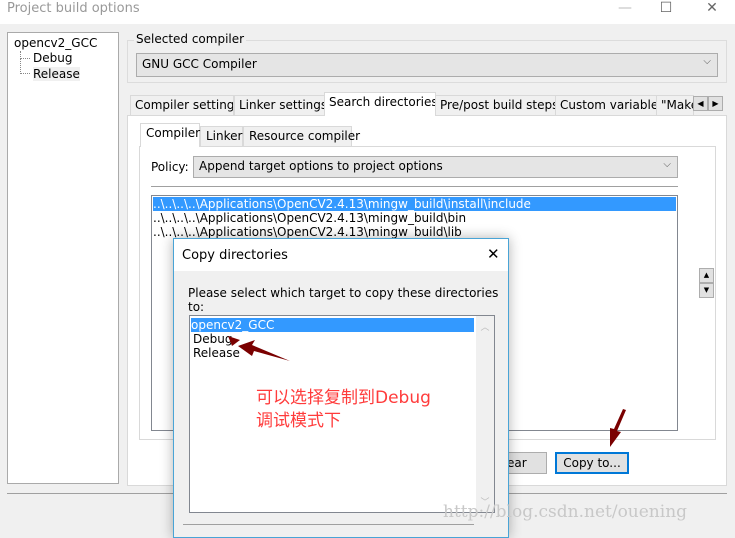 The image size is (735, 538). I want to click on arrow-small-icon, so click(234, 341).